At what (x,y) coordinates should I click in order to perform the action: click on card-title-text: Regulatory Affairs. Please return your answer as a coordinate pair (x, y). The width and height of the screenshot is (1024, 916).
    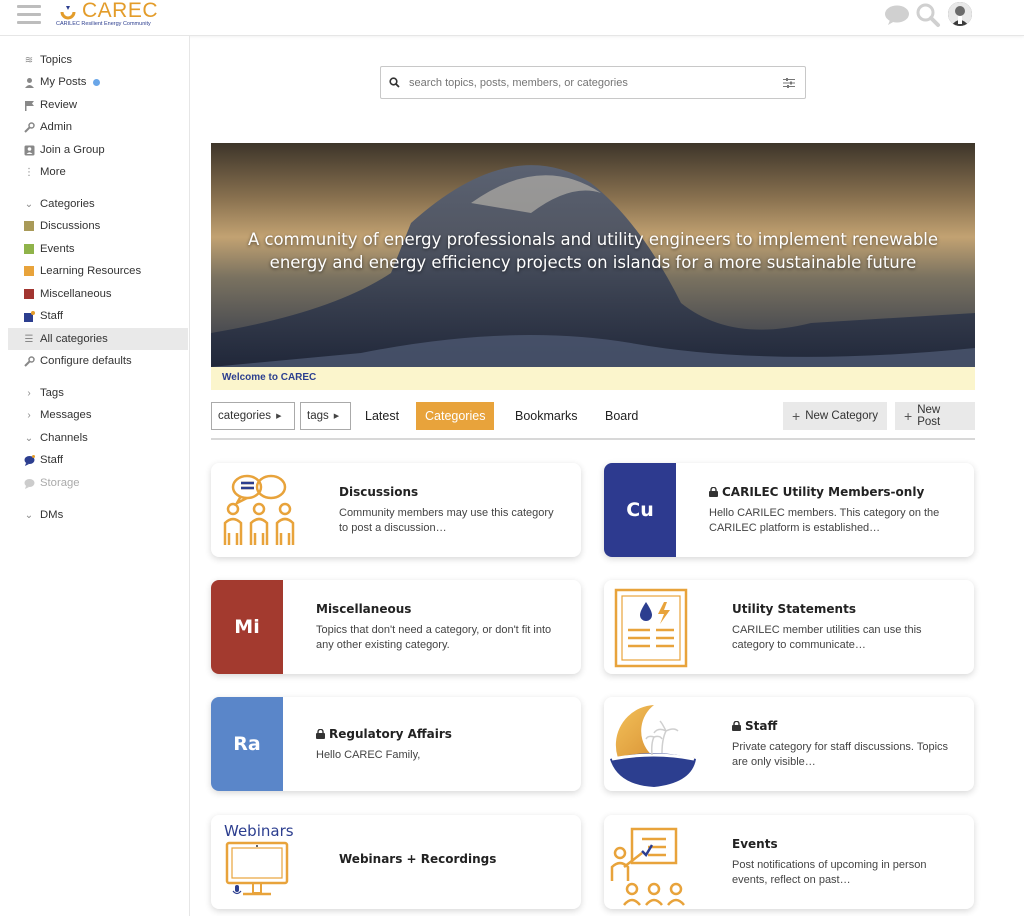
    Looking at the image, I should click on (390, 734).